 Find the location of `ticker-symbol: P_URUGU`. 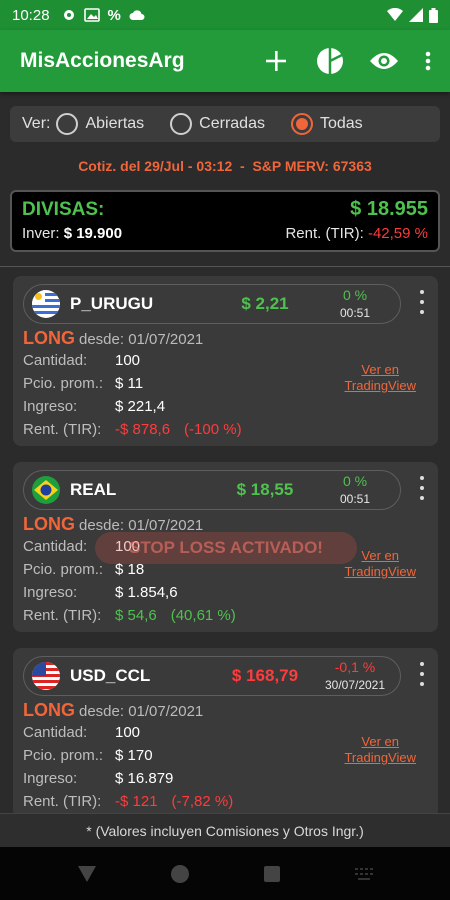

ticker-symbol: P_URUGU is located at coordinates (112, 303).